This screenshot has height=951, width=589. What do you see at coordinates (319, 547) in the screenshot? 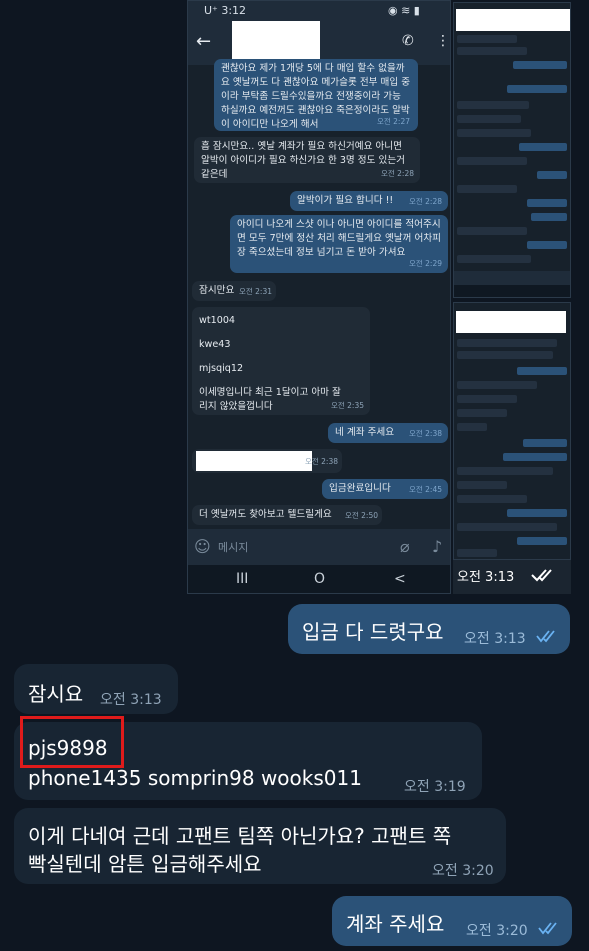
I see `message-composer: ☺ 메시지 ⌀ ♪` at bounding box center [319, 547].